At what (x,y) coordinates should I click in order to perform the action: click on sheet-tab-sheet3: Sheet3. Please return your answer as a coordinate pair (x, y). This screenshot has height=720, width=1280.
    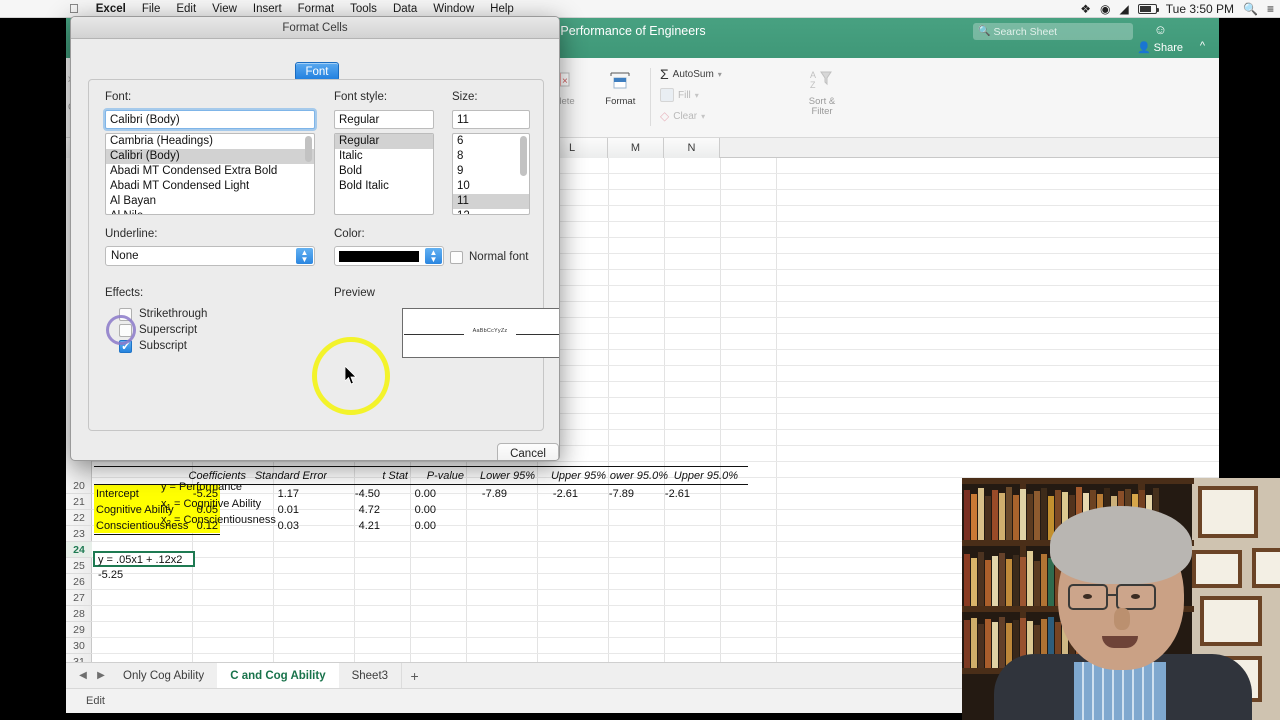
    Looking at the image, I should click on (370, 676).